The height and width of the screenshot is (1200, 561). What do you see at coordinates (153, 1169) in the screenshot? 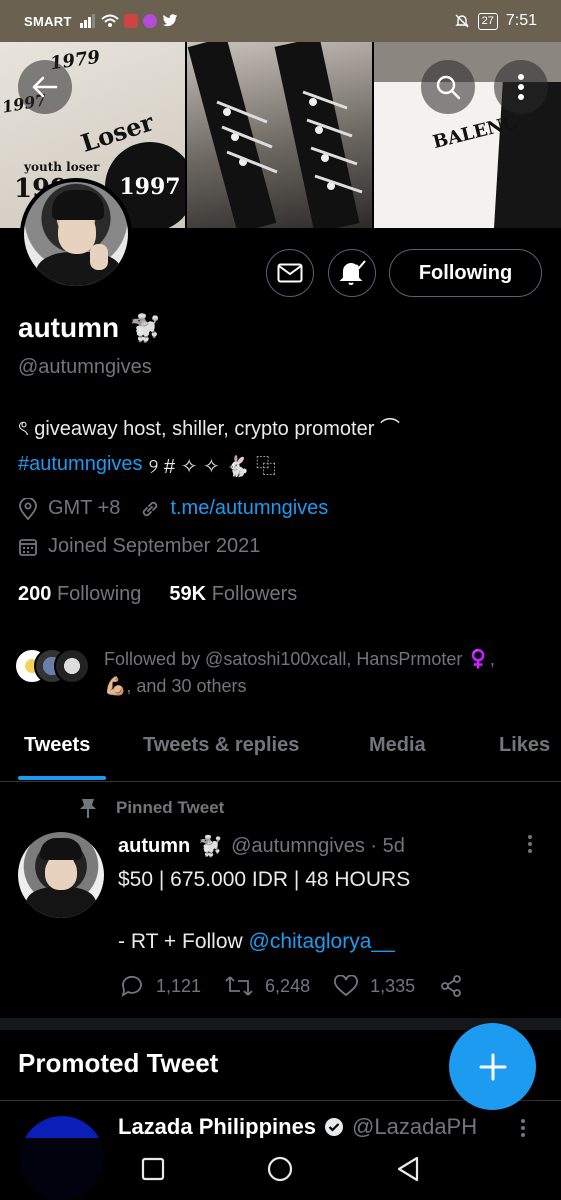
I see `recent-apps-button` at bounding box center [153, 1169].